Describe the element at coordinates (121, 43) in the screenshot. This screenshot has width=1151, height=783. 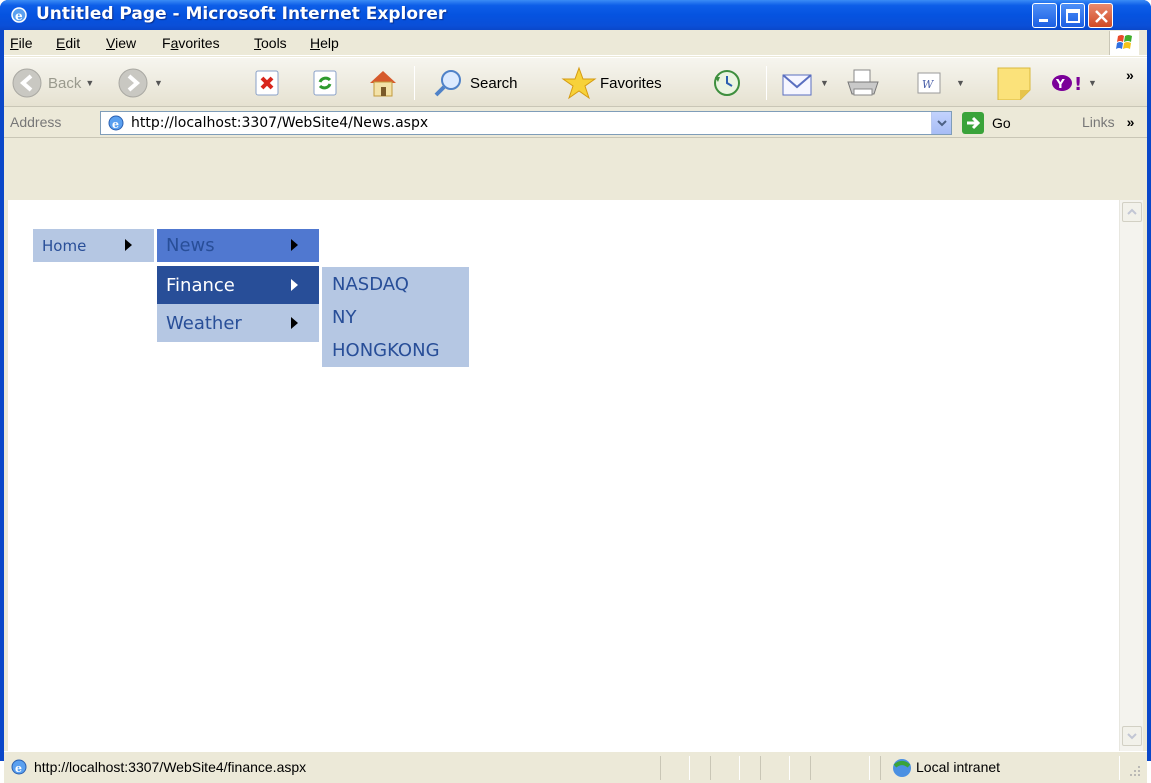
I see `menu-view: View` at that location.